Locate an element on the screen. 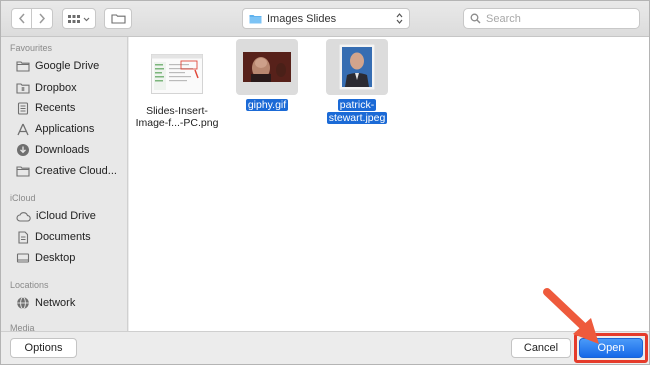 This screenshot has width=650, height=365. location-popup: Images Slides is located at coordinates (326, 18).